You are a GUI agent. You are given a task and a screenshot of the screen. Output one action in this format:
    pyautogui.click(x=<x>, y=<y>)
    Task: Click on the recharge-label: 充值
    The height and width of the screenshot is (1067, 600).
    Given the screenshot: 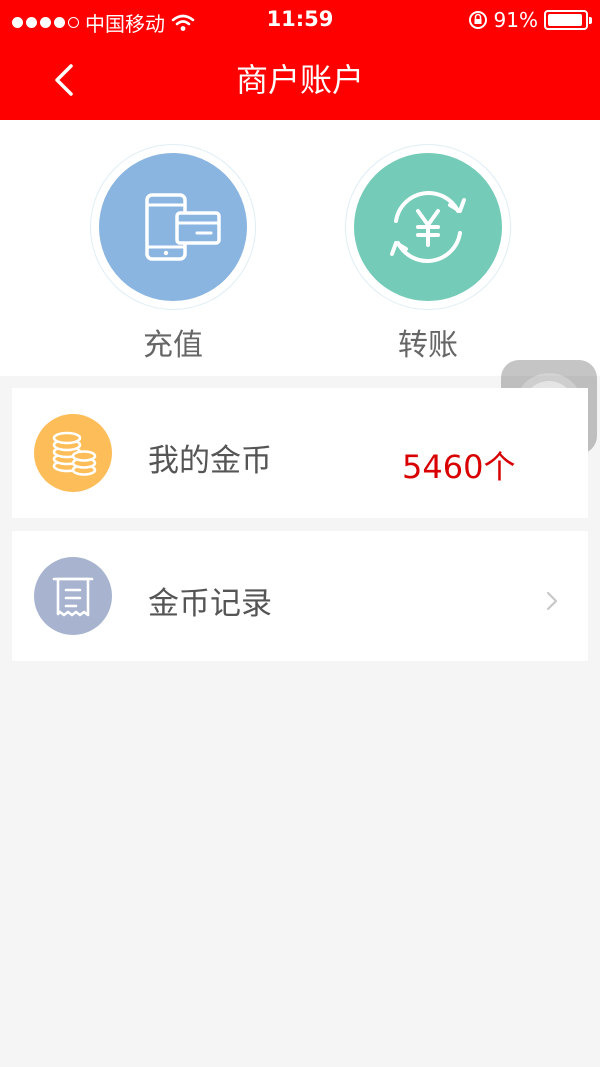 What is the action you would take?
    pyautogui.click(x=173, y=345)
    